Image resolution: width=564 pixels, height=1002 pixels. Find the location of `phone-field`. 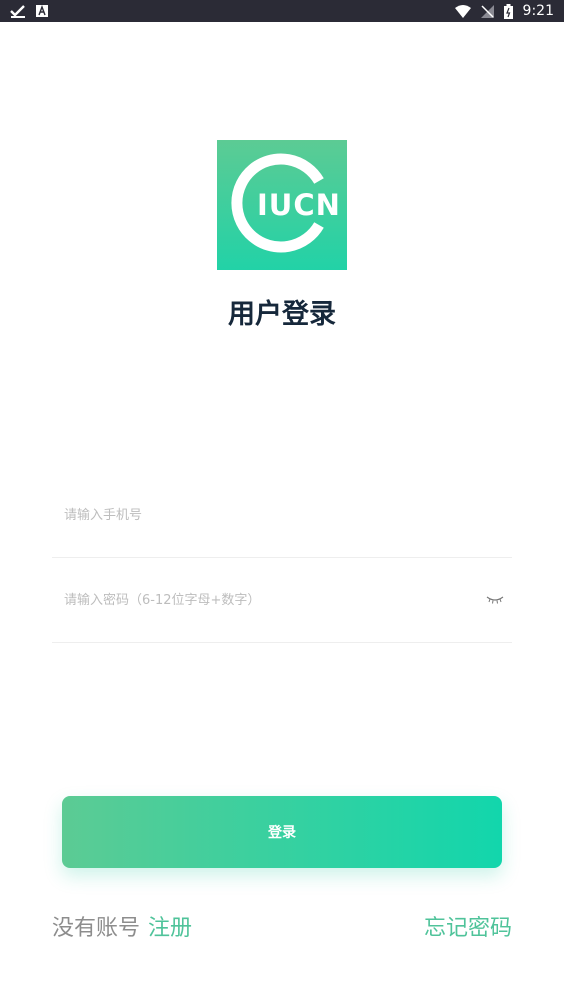

phone-field is located at coordinates (282, 515).